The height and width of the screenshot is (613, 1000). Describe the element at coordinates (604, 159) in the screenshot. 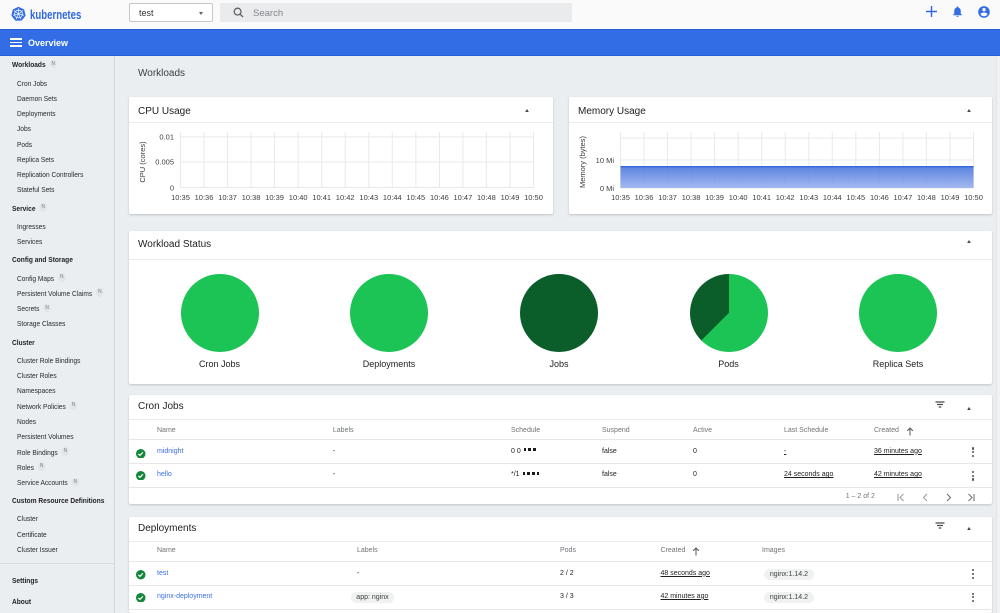

I see `svg-text: 10 Mi` at that location.